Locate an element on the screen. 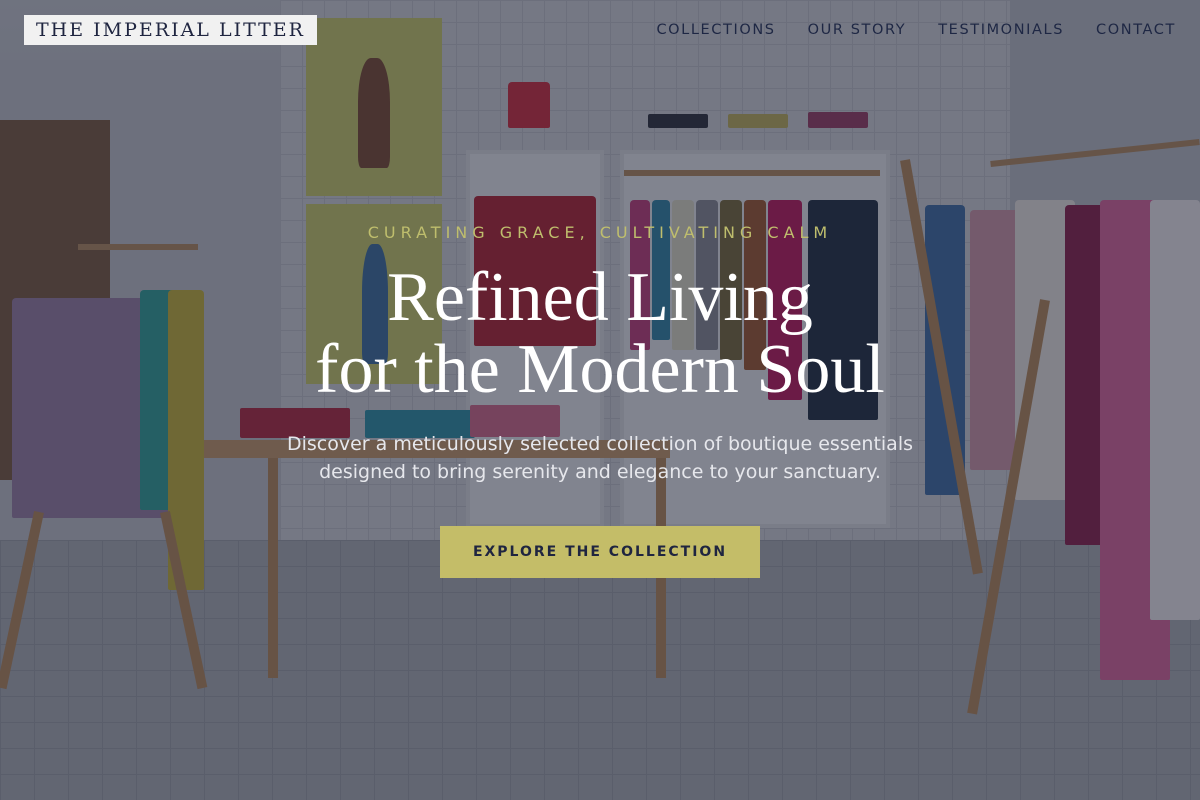 The height and width of the screenshot is (800, 1200). hero-eyebrow: CURATING GRACE, CULTIVATING CALM is located at coordinates (600, 232).